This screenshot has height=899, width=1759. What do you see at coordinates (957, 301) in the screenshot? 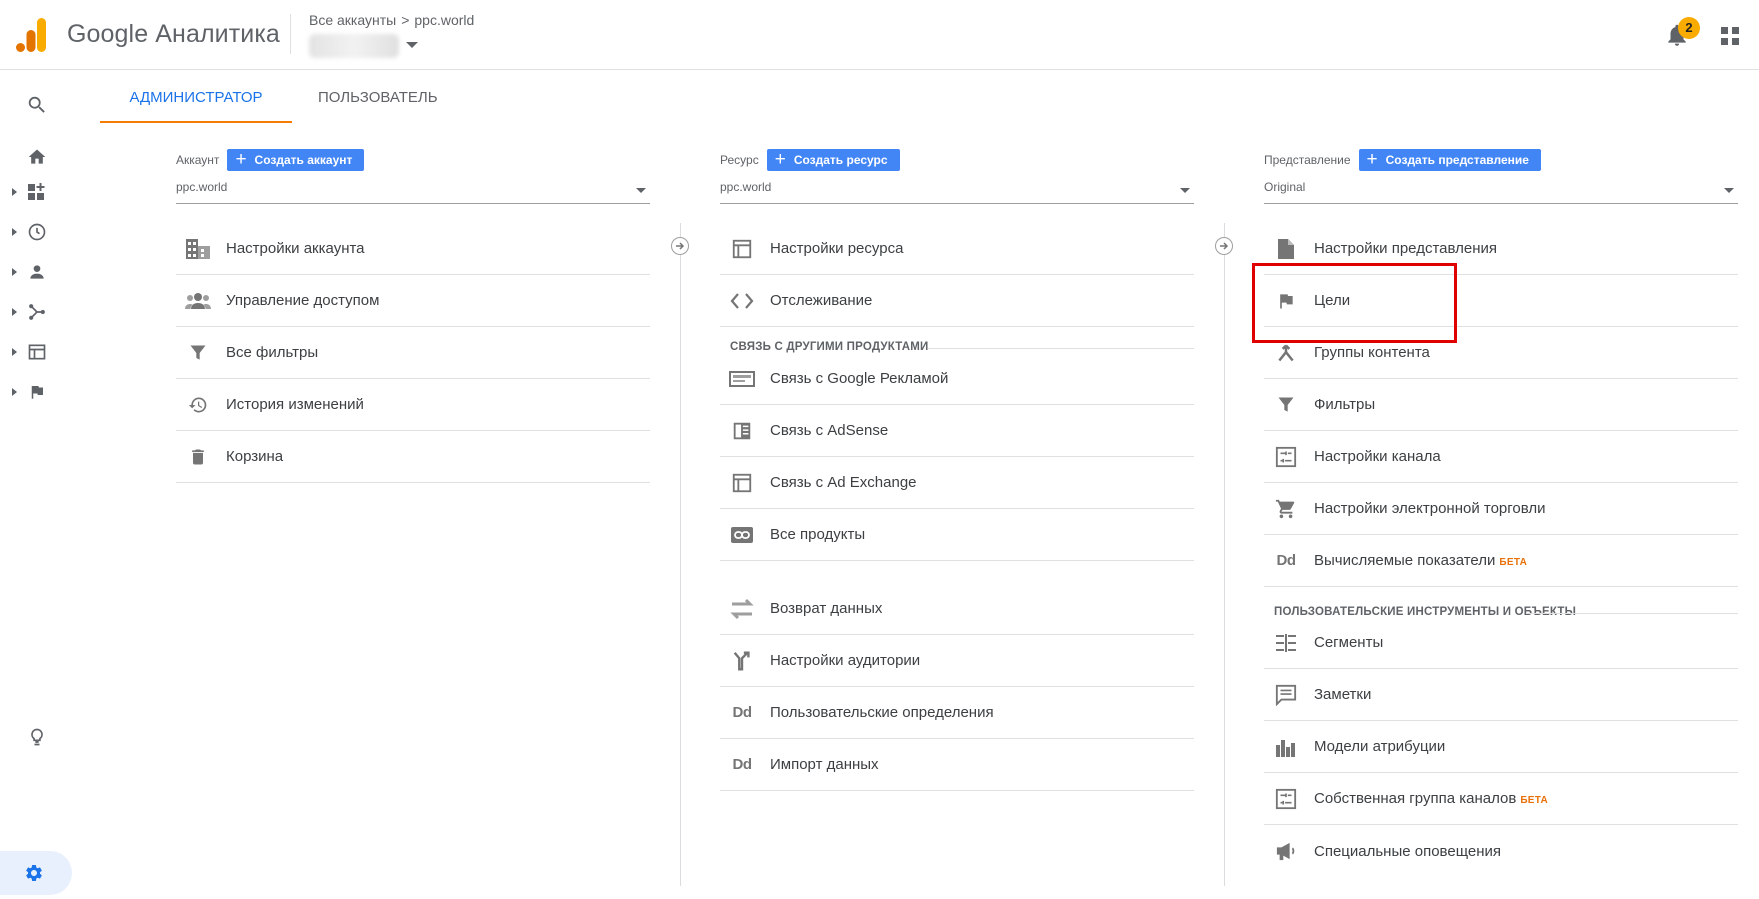
I see `tracking-item: Отслеживание` at bounding box center [957, 301].